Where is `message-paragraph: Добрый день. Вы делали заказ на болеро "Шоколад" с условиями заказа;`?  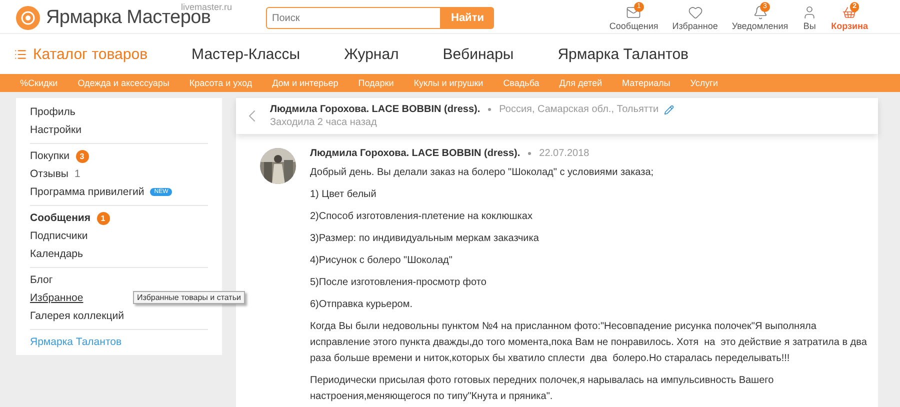 message-paragraph: Добрый день. Вы делали заказ на болеро "Шоколад" с условиями заказа; is located at coordinates (482, 173).